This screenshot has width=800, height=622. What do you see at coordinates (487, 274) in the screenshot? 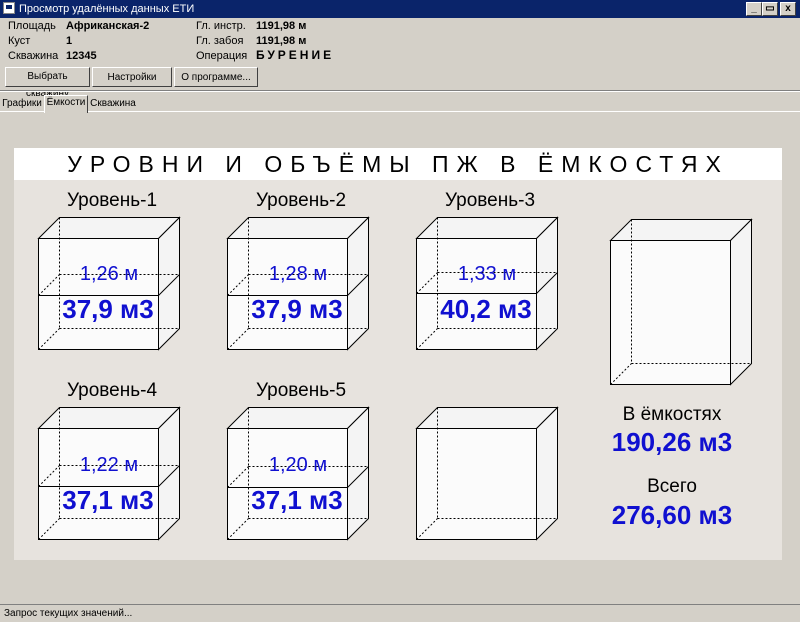
I see `tank-3-level: 1,33 м` at bounding box center [487, 274].